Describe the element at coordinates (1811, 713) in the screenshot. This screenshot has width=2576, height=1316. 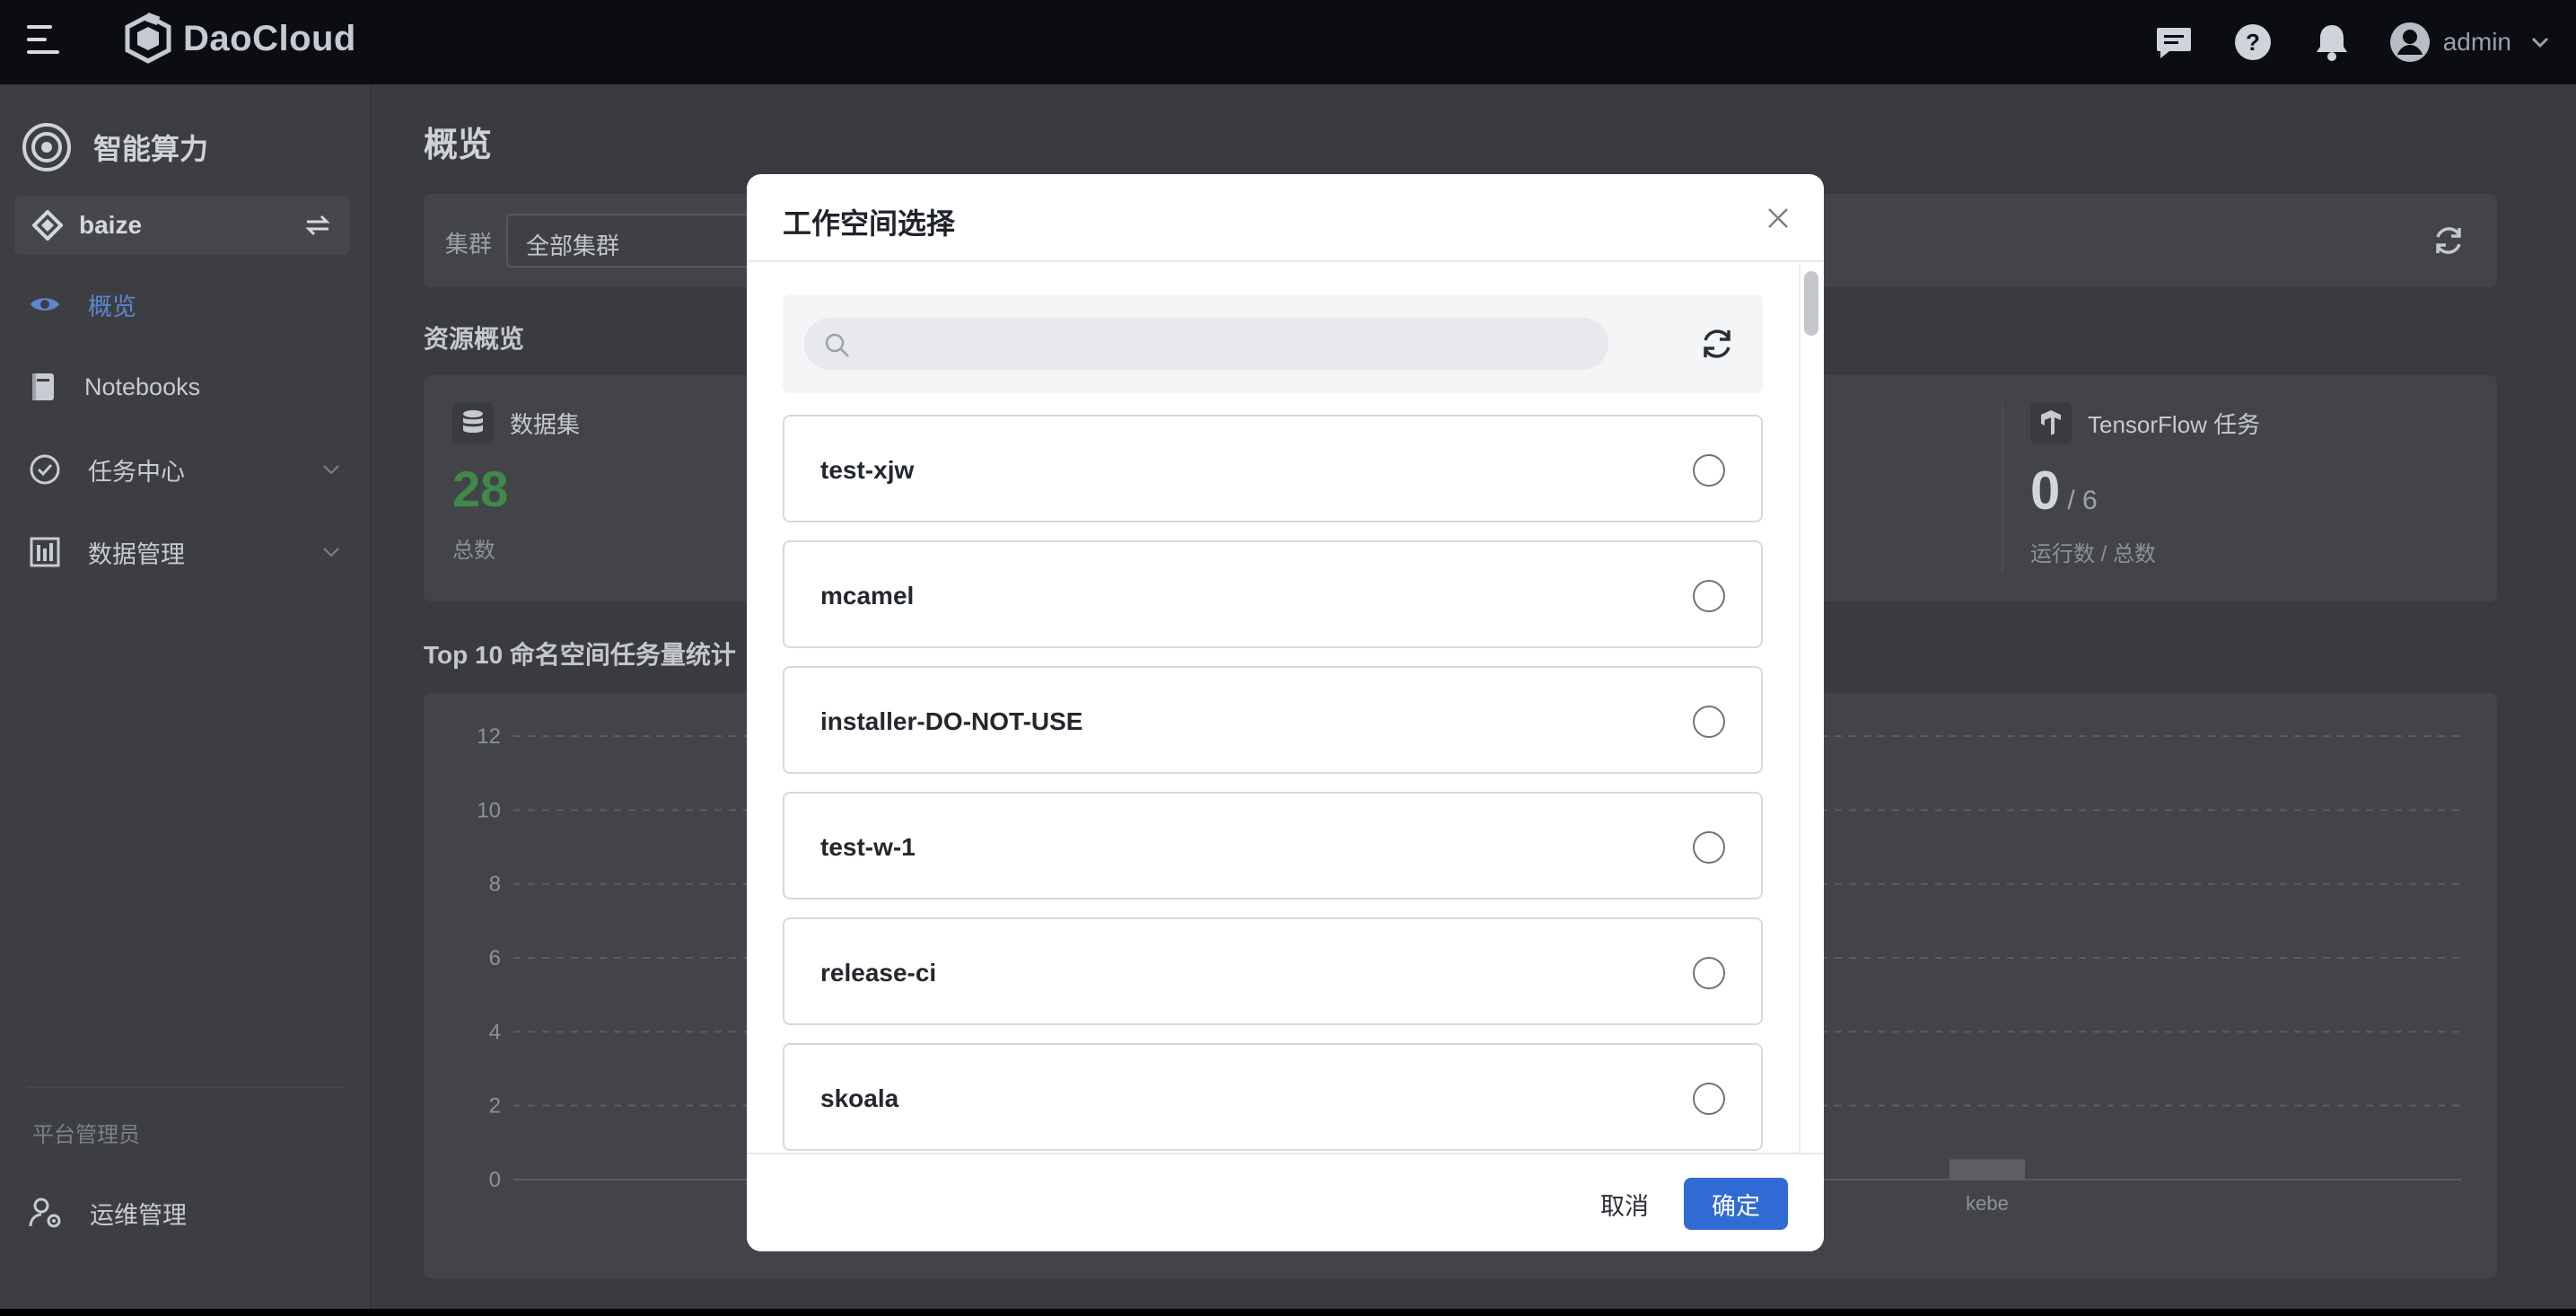
I see `dialog-scrollbar` at that location.